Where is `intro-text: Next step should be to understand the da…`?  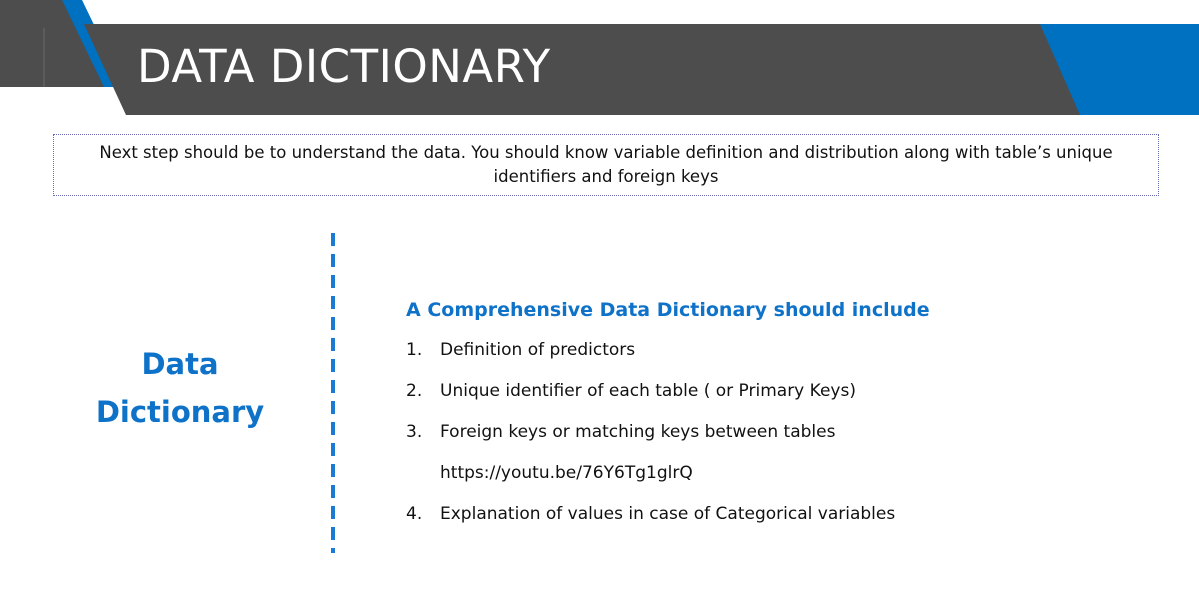 intro-text: Next step should be to understand the da… is located at coordinates (606, 164).